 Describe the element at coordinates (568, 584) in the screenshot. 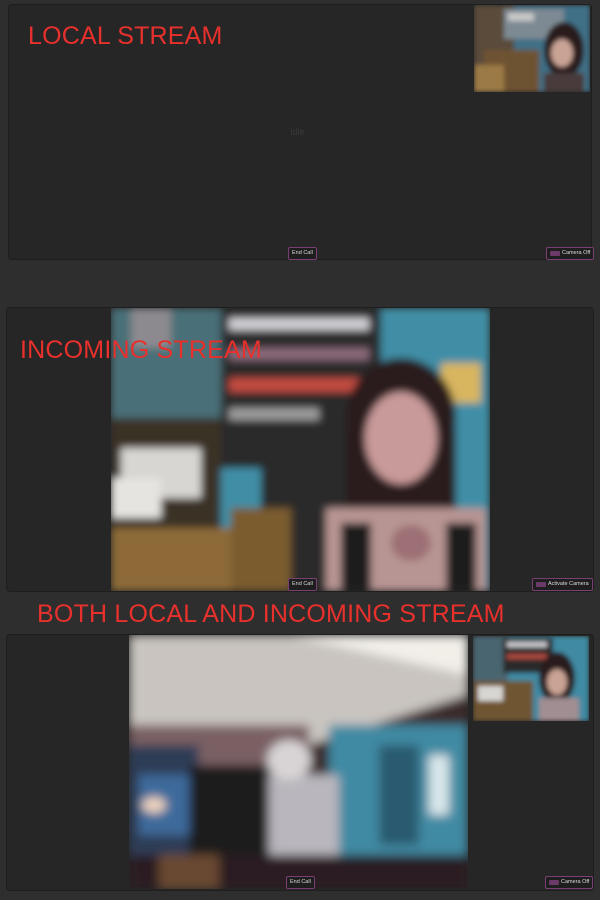

I see `incoming-activate-camera-label: Activate Camera` at that location.